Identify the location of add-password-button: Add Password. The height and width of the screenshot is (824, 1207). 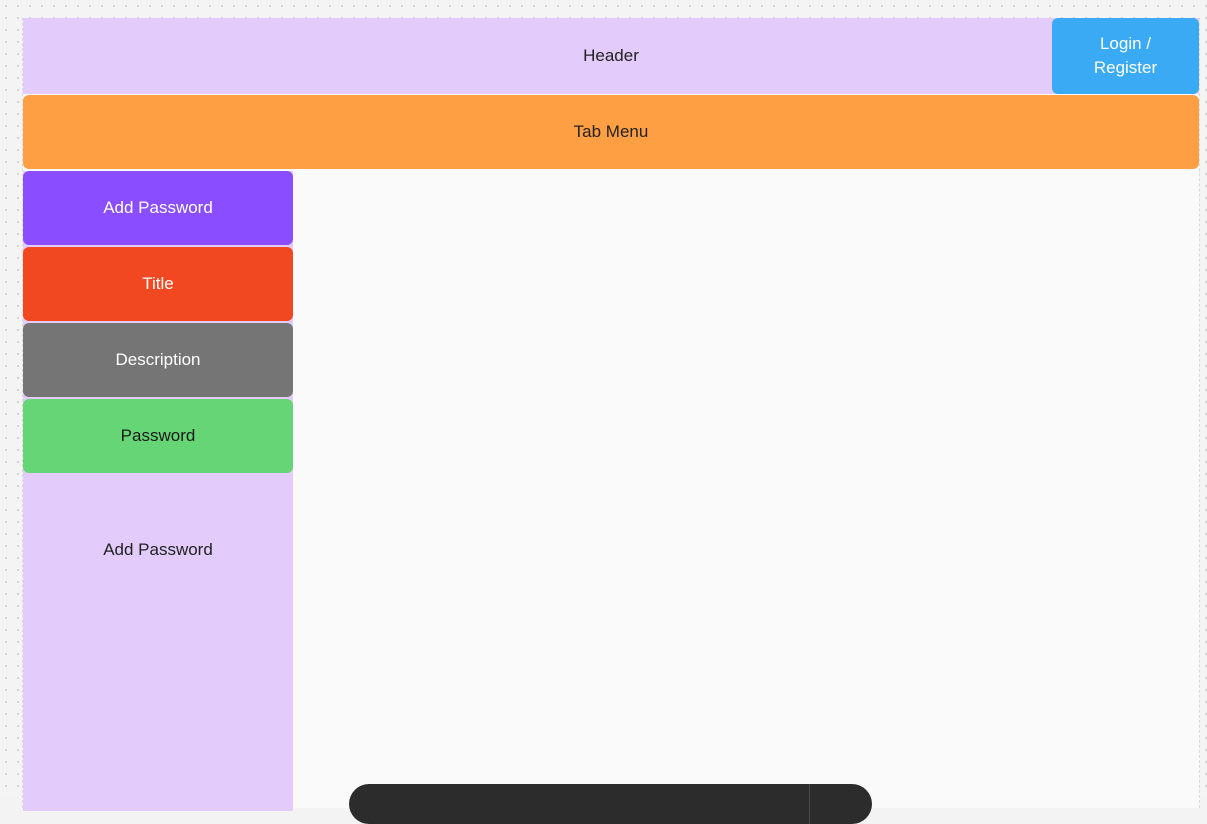
(158, 208).